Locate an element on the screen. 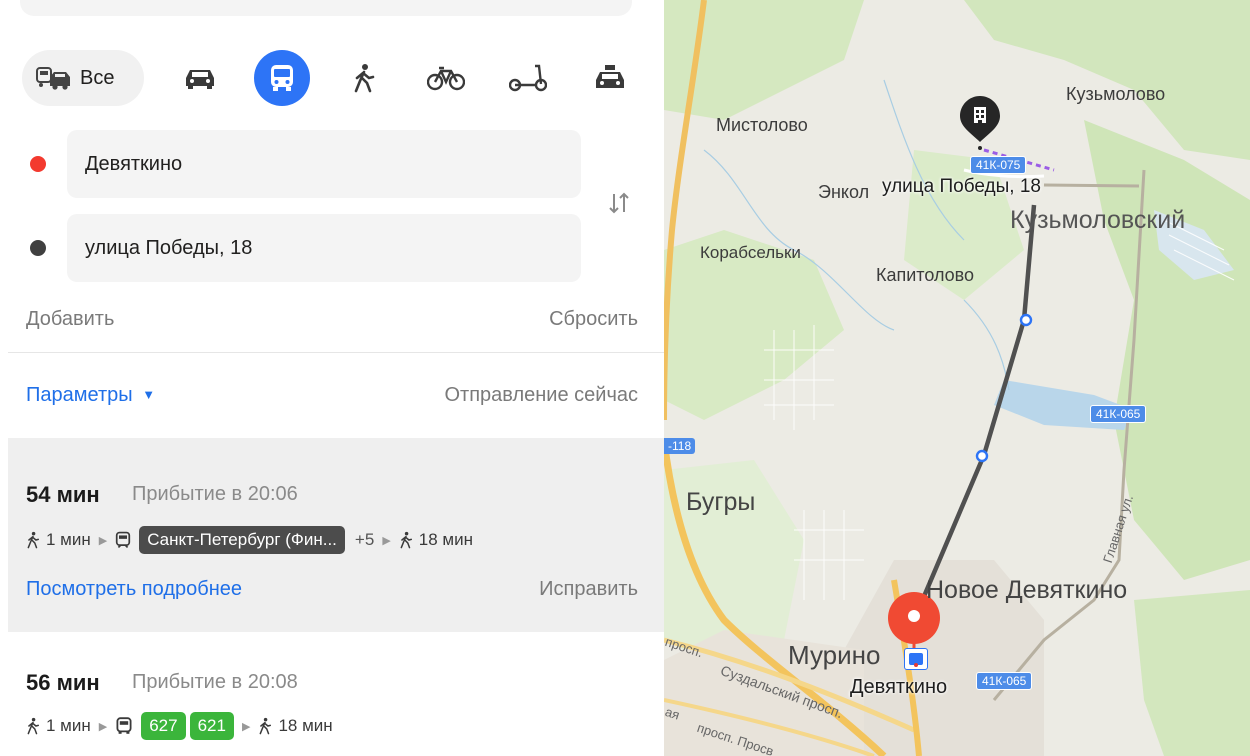  destination-map-label: улица Победы, 18 is located at coordinates (961, 186).